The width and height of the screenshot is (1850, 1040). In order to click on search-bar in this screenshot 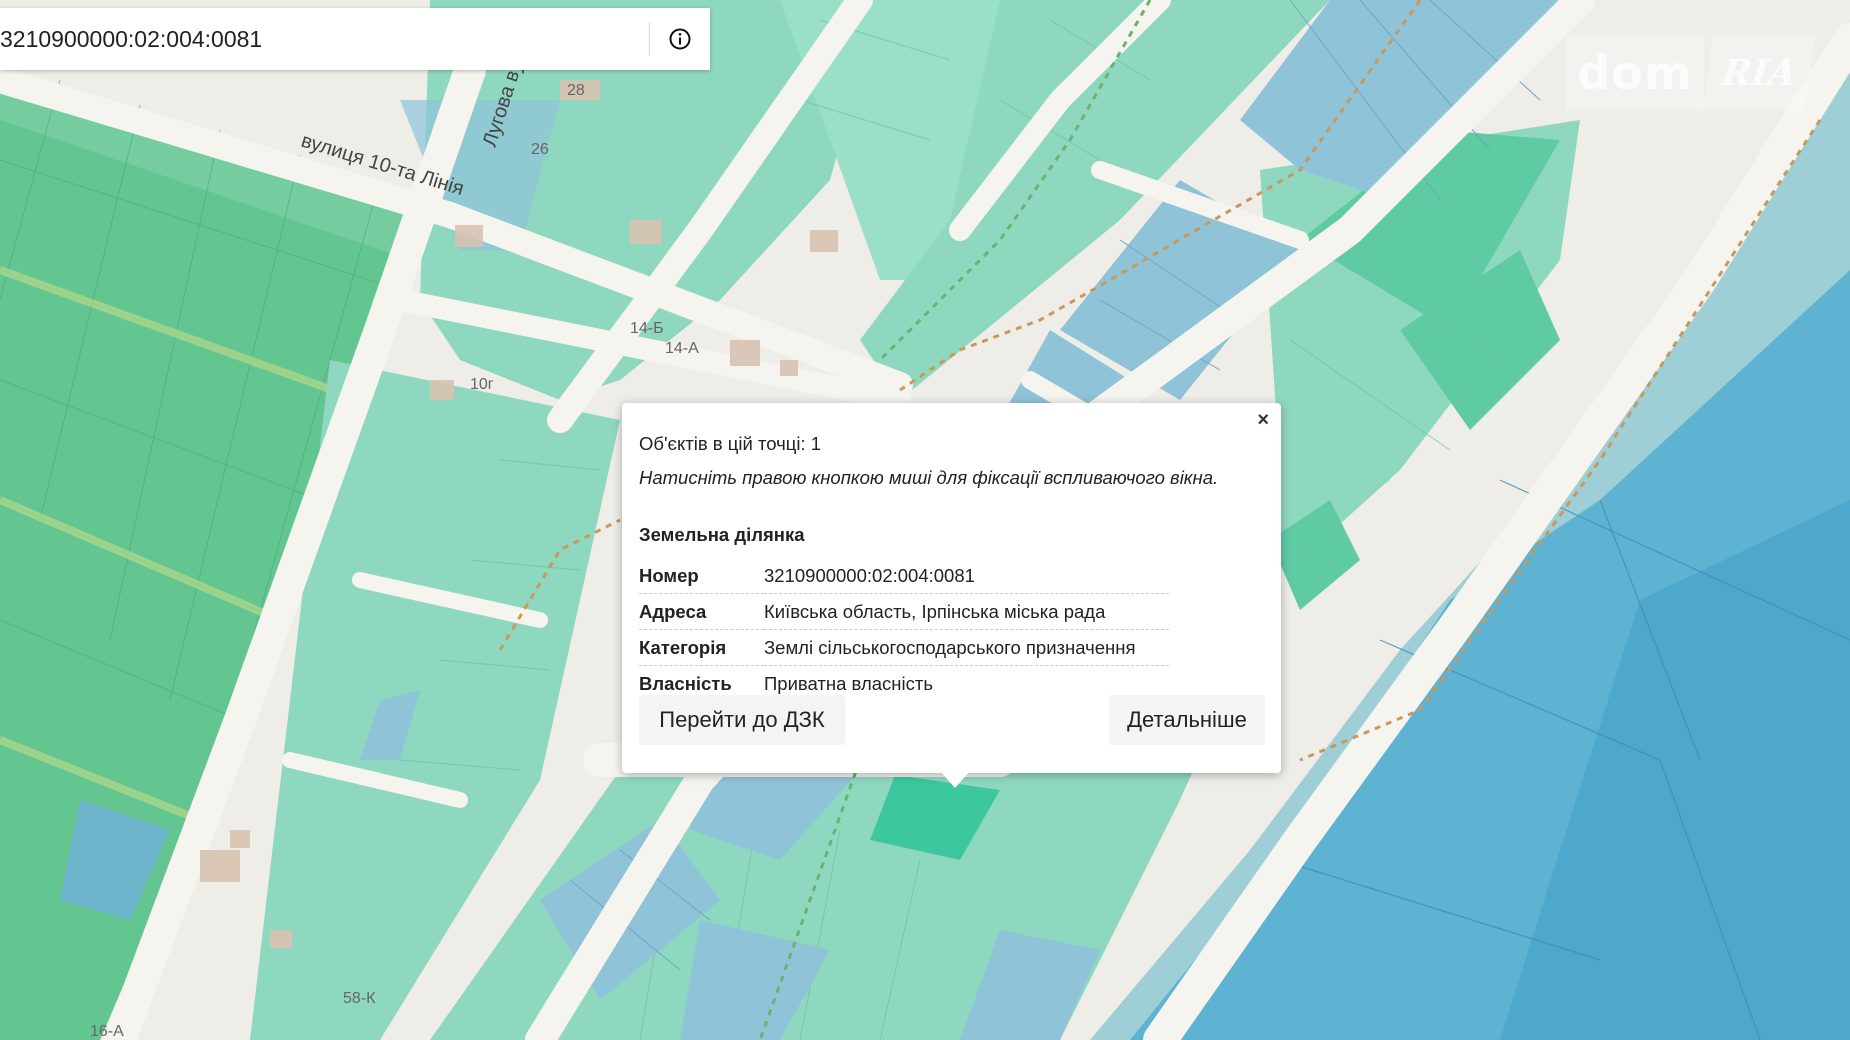, I will do `click(355, 39)`.